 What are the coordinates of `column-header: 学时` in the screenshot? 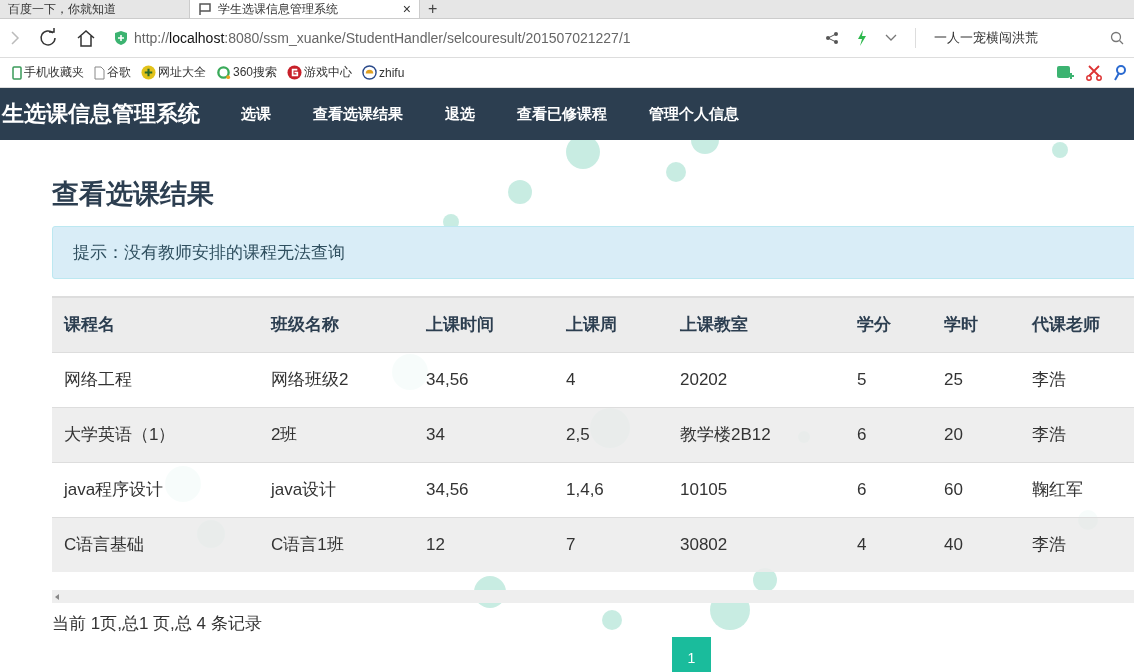 It's located at (976, 324).